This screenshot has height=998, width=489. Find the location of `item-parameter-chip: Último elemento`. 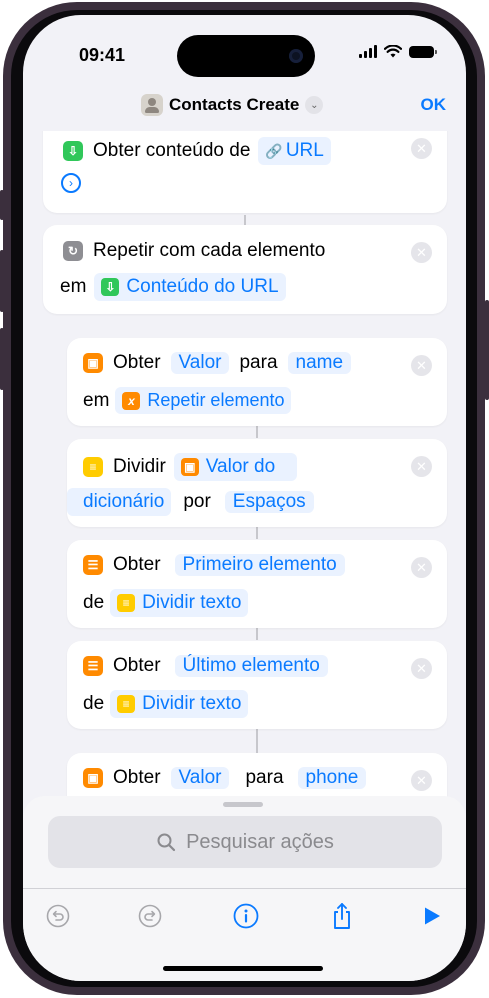

item-parameter-chip: Último elemento is located at coordinates (251, 666).